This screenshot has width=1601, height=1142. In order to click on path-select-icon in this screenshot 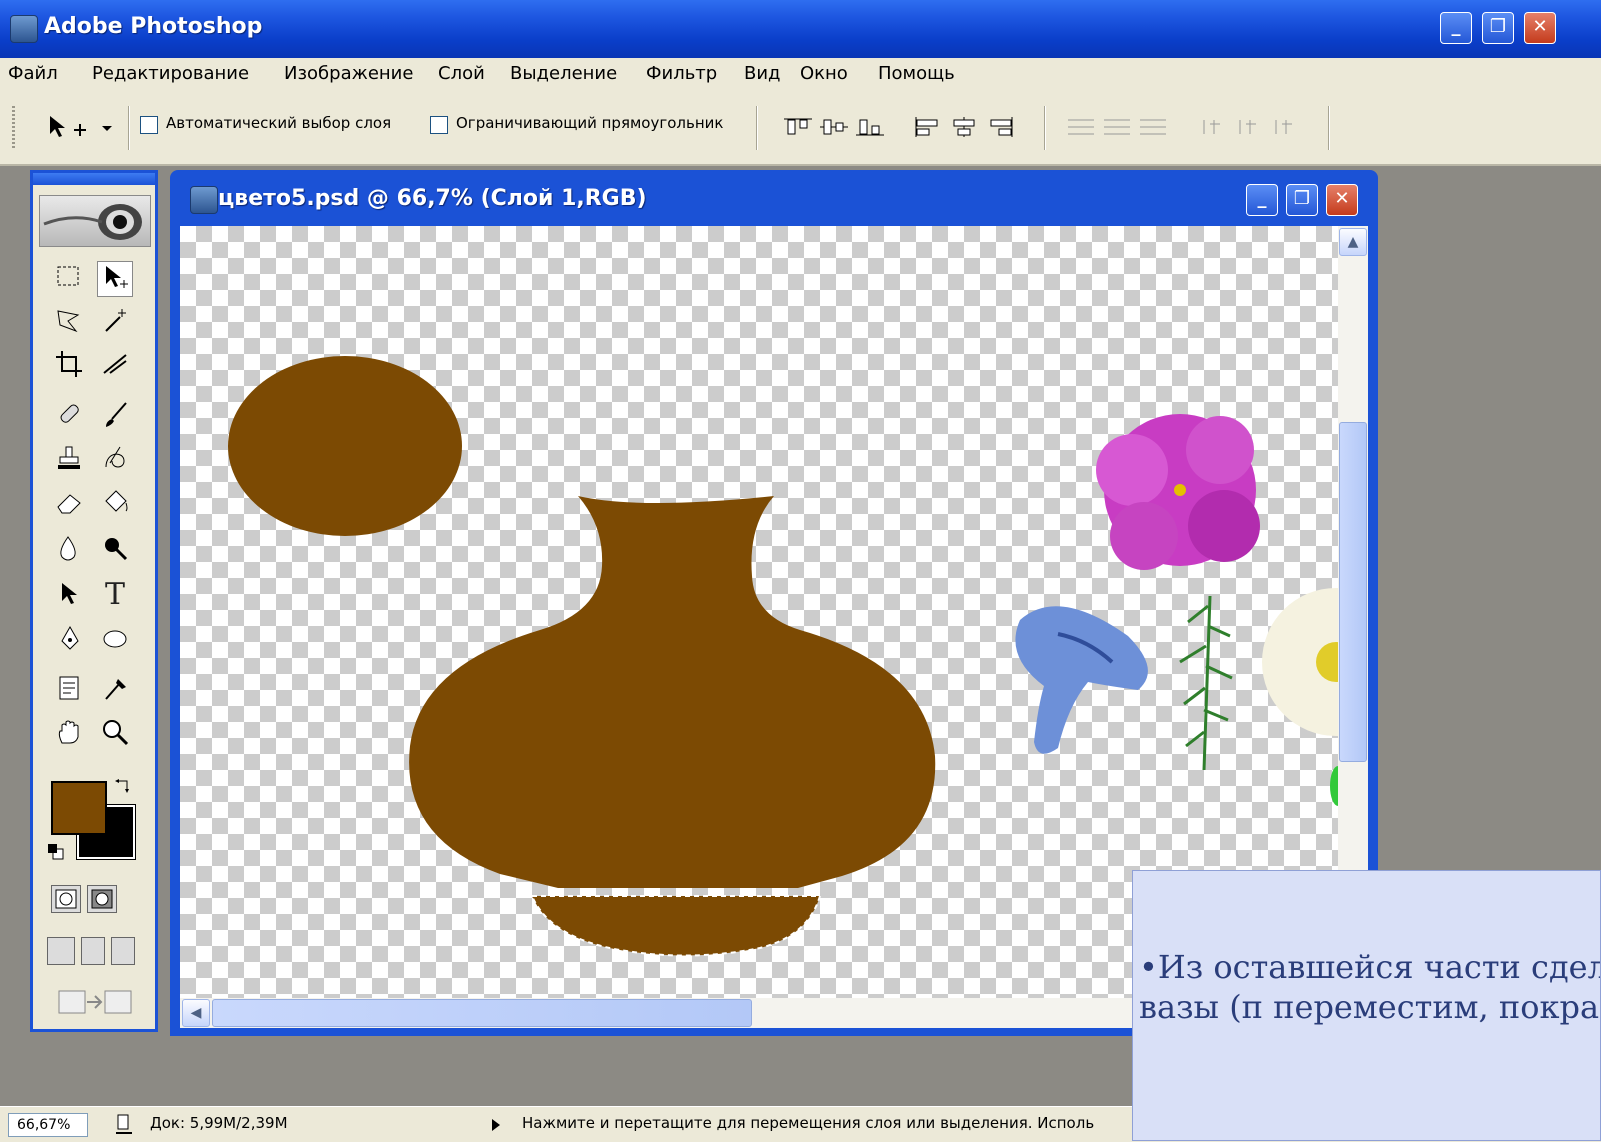, I will do `click(69, 597)`.